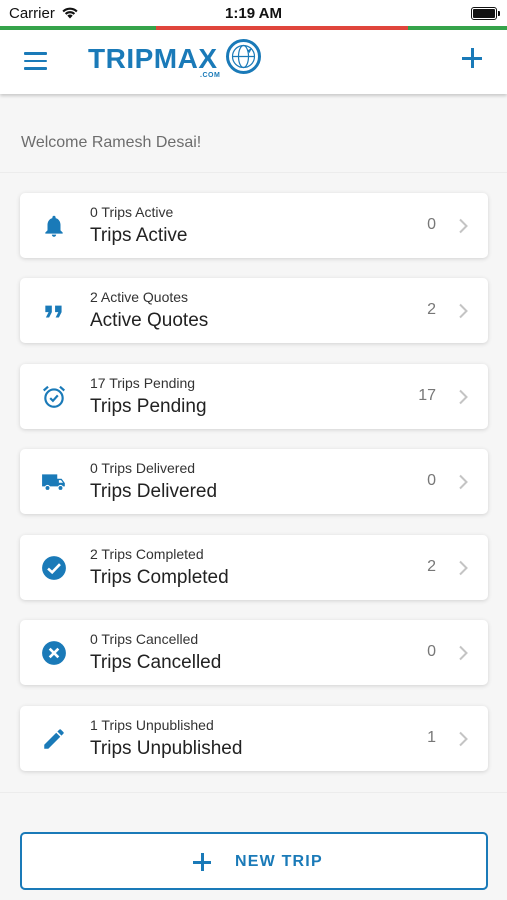  Describe the element at coordinates (35, 53) in the screenshot. I see `hamburger-icon` at that location.